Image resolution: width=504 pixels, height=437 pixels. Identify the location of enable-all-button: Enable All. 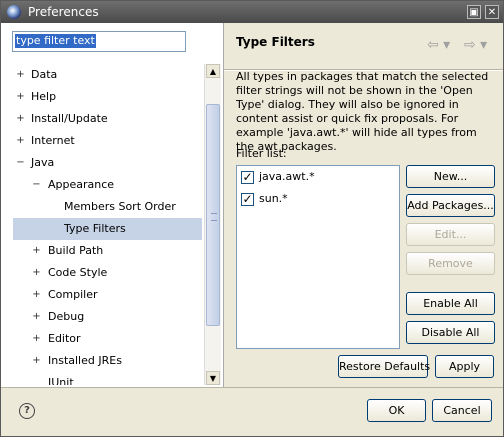
(450, 303).